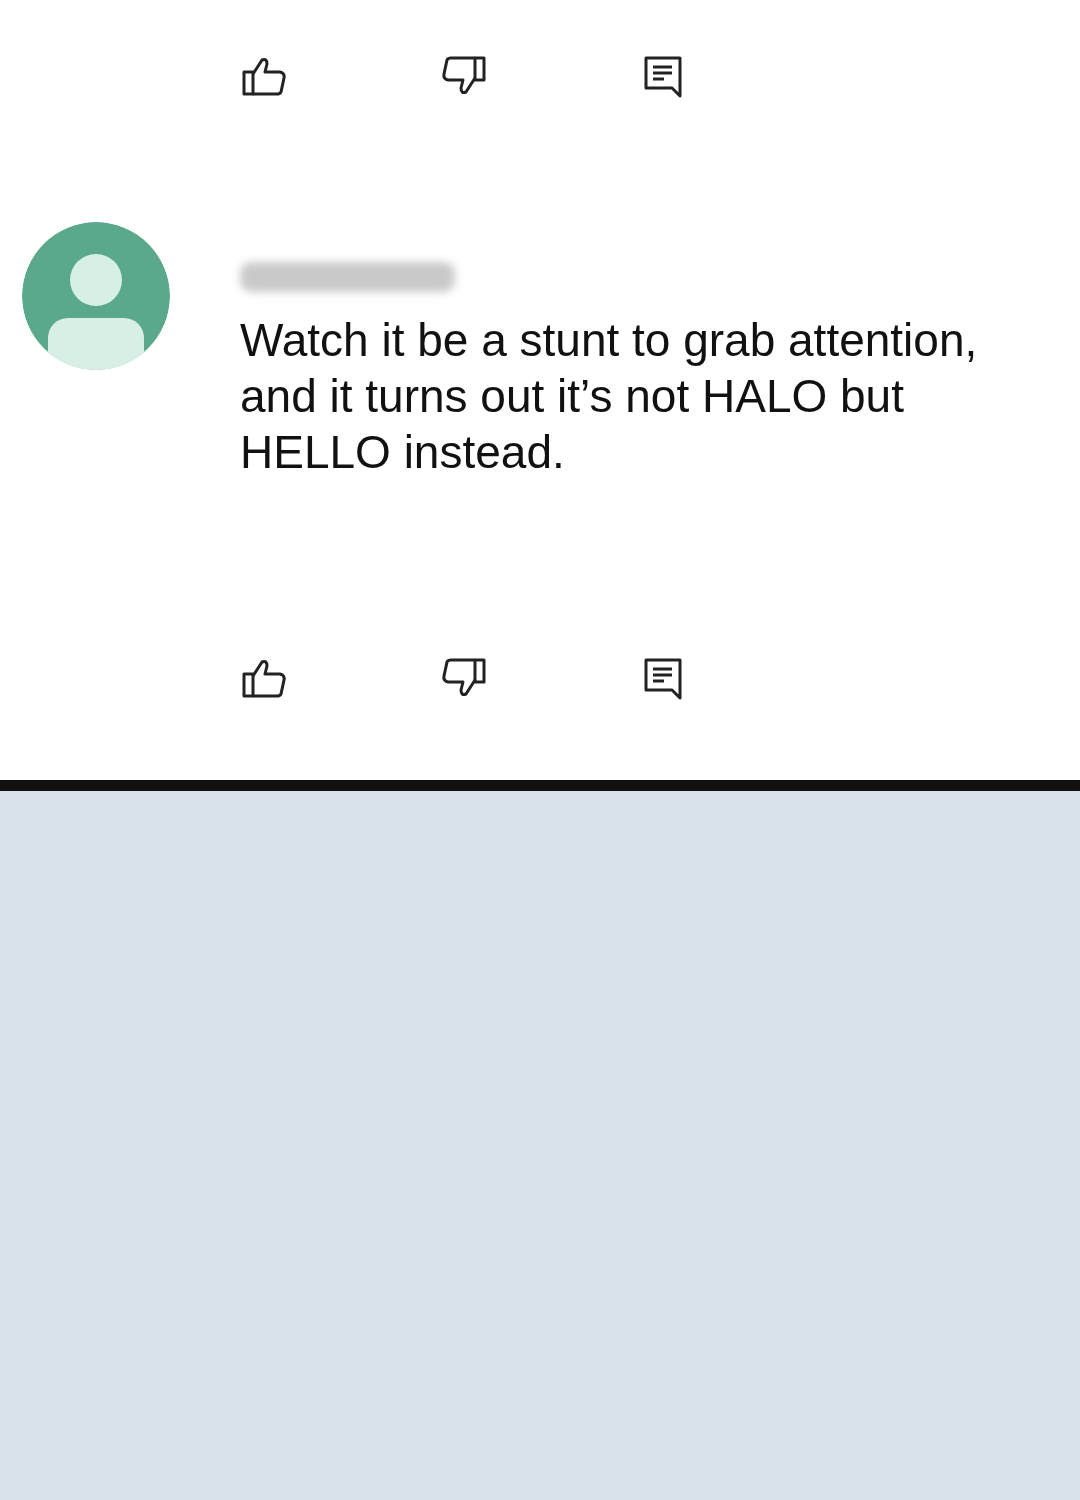 This screenshot has width=1080, height=1500. I want to click on avatar-icon, so click(96, 296).